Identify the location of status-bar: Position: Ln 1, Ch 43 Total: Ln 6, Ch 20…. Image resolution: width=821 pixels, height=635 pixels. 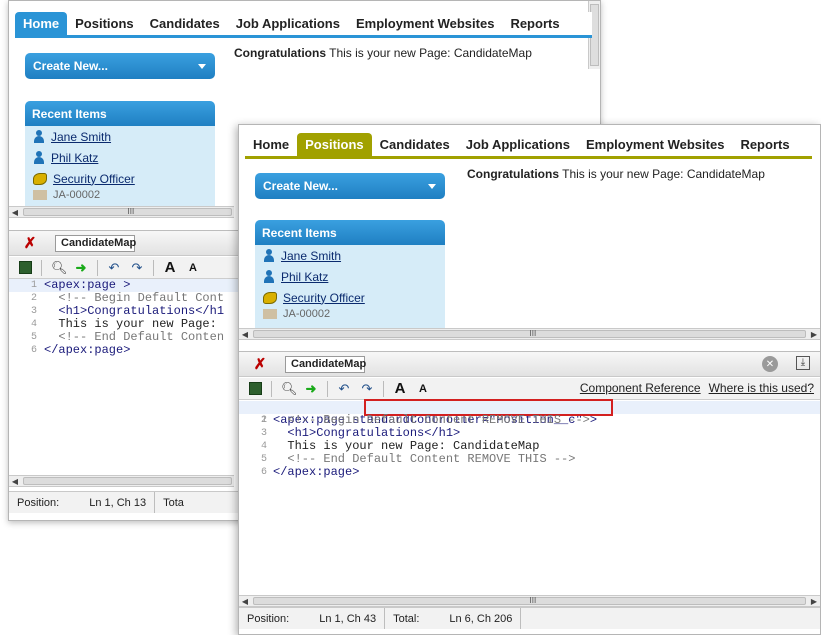
(529, 618).